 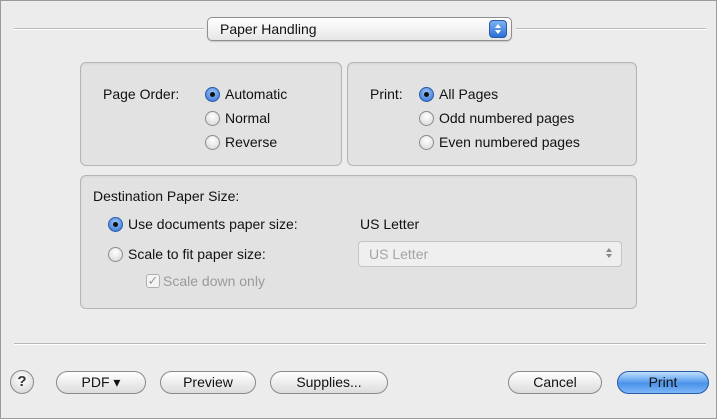 I want to click on page-order-normal-label: Normal, so click(x=247, y=118).